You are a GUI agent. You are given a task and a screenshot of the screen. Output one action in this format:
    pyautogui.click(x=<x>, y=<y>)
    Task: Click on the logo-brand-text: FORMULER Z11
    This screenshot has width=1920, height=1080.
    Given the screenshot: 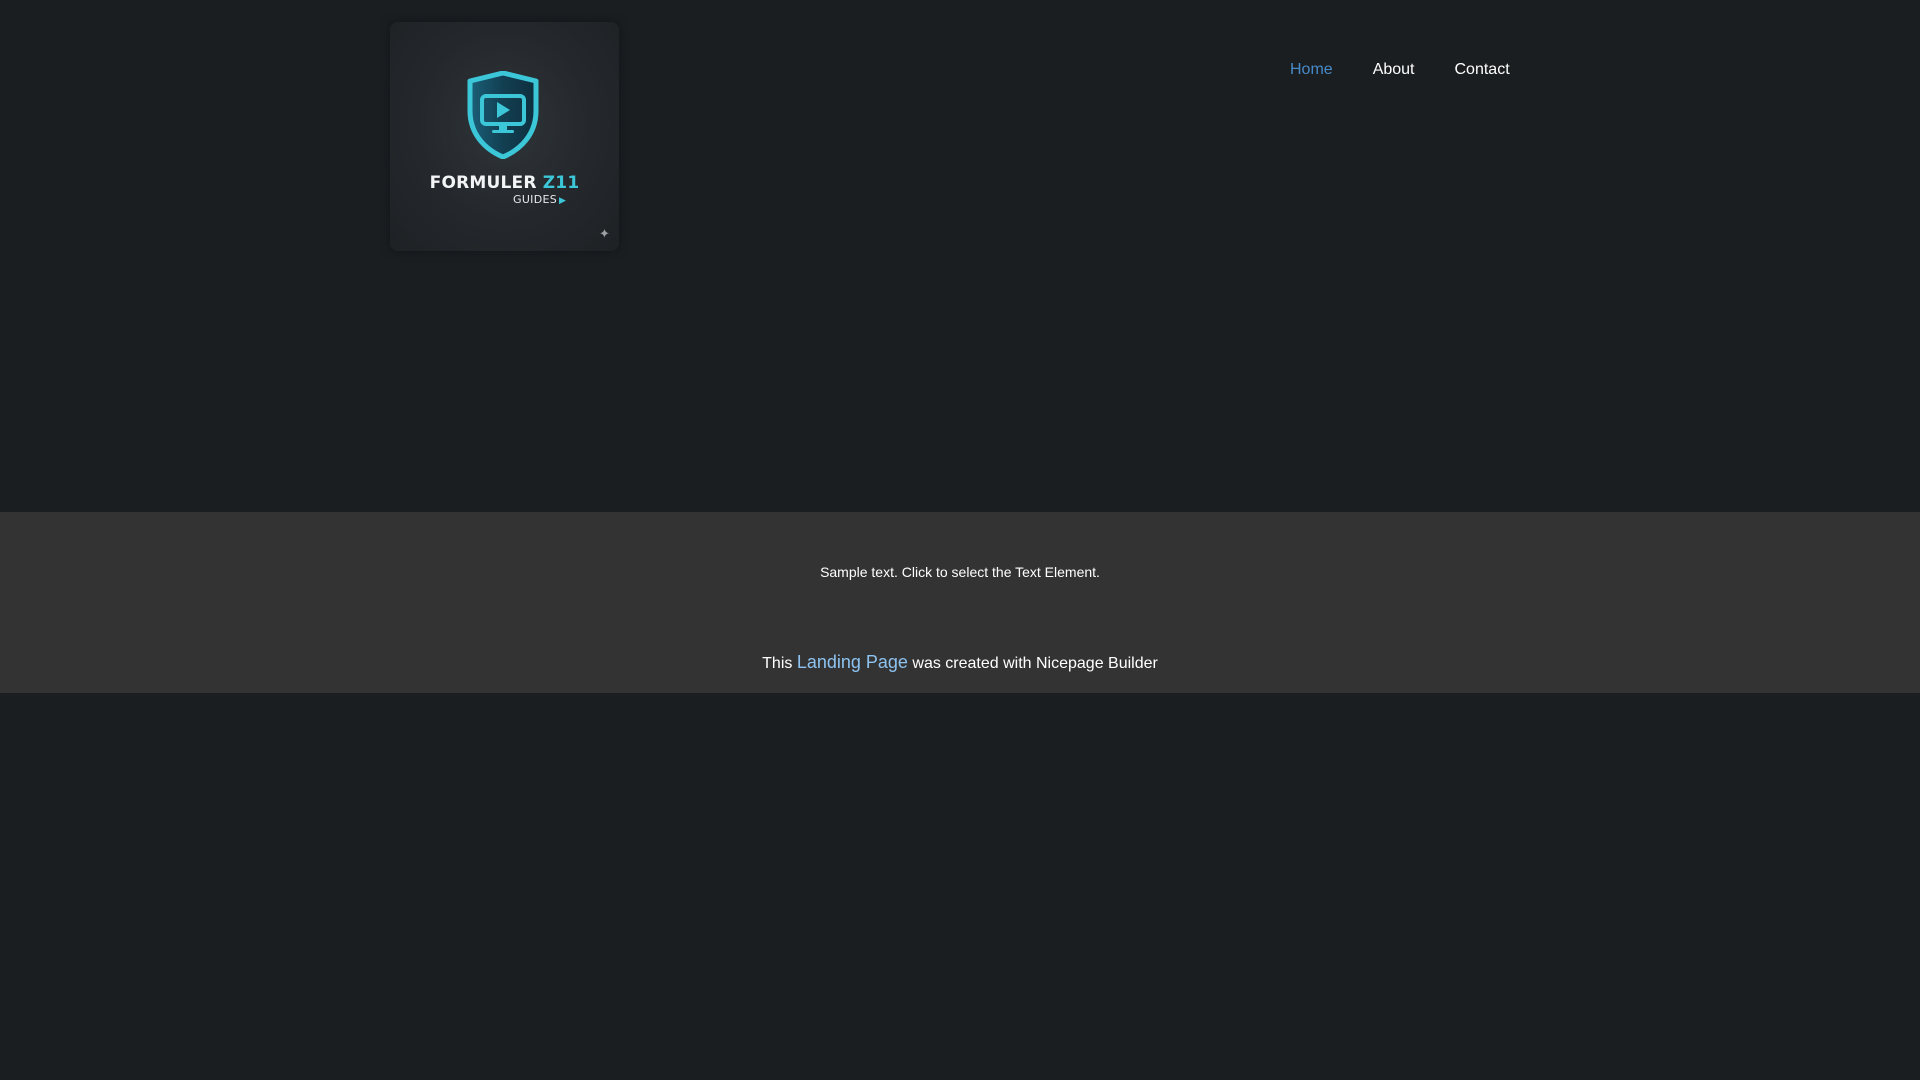 What is the action you would take?
    pyautogui.click(x=504, y=183)
    